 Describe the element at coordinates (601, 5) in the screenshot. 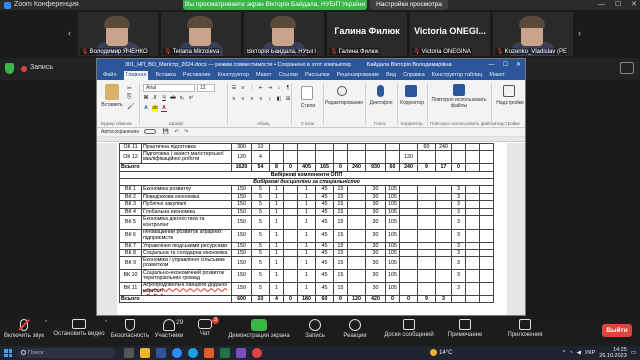

I see `minimize-icon: —` at that location.